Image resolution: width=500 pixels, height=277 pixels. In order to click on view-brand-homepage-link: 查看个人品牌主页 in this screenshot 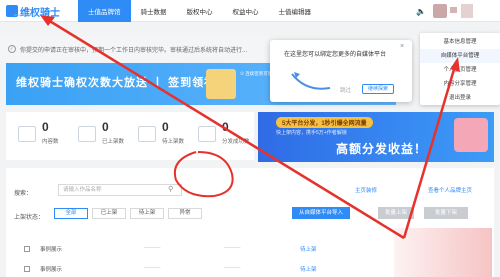, I will do `click(450, 190)`.